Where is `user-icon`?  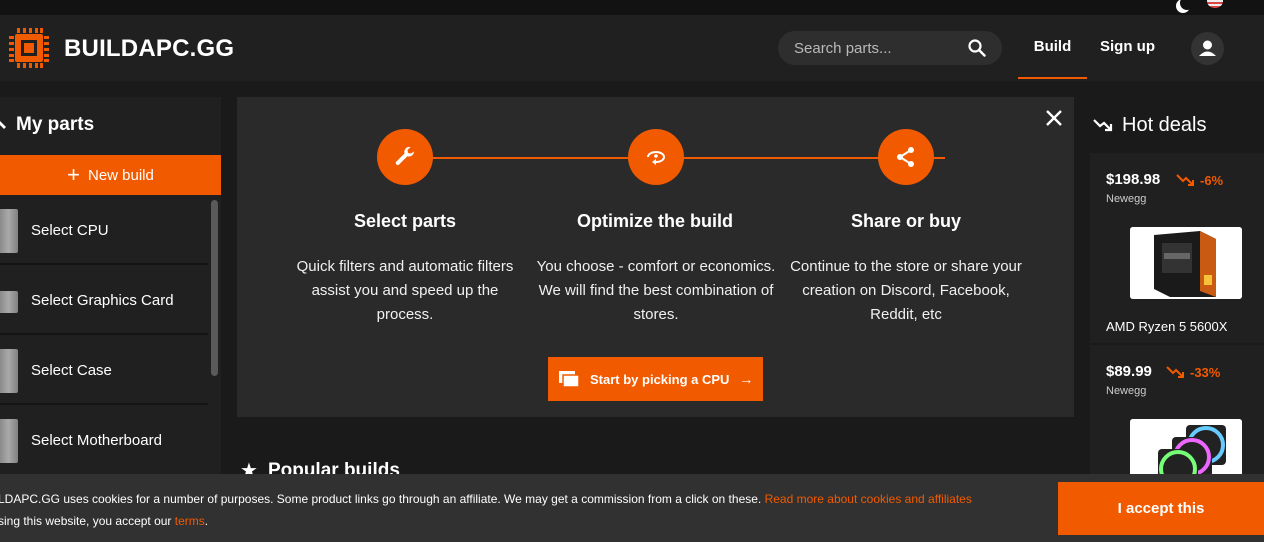
user-icon is located at coordinates (1207, 48).